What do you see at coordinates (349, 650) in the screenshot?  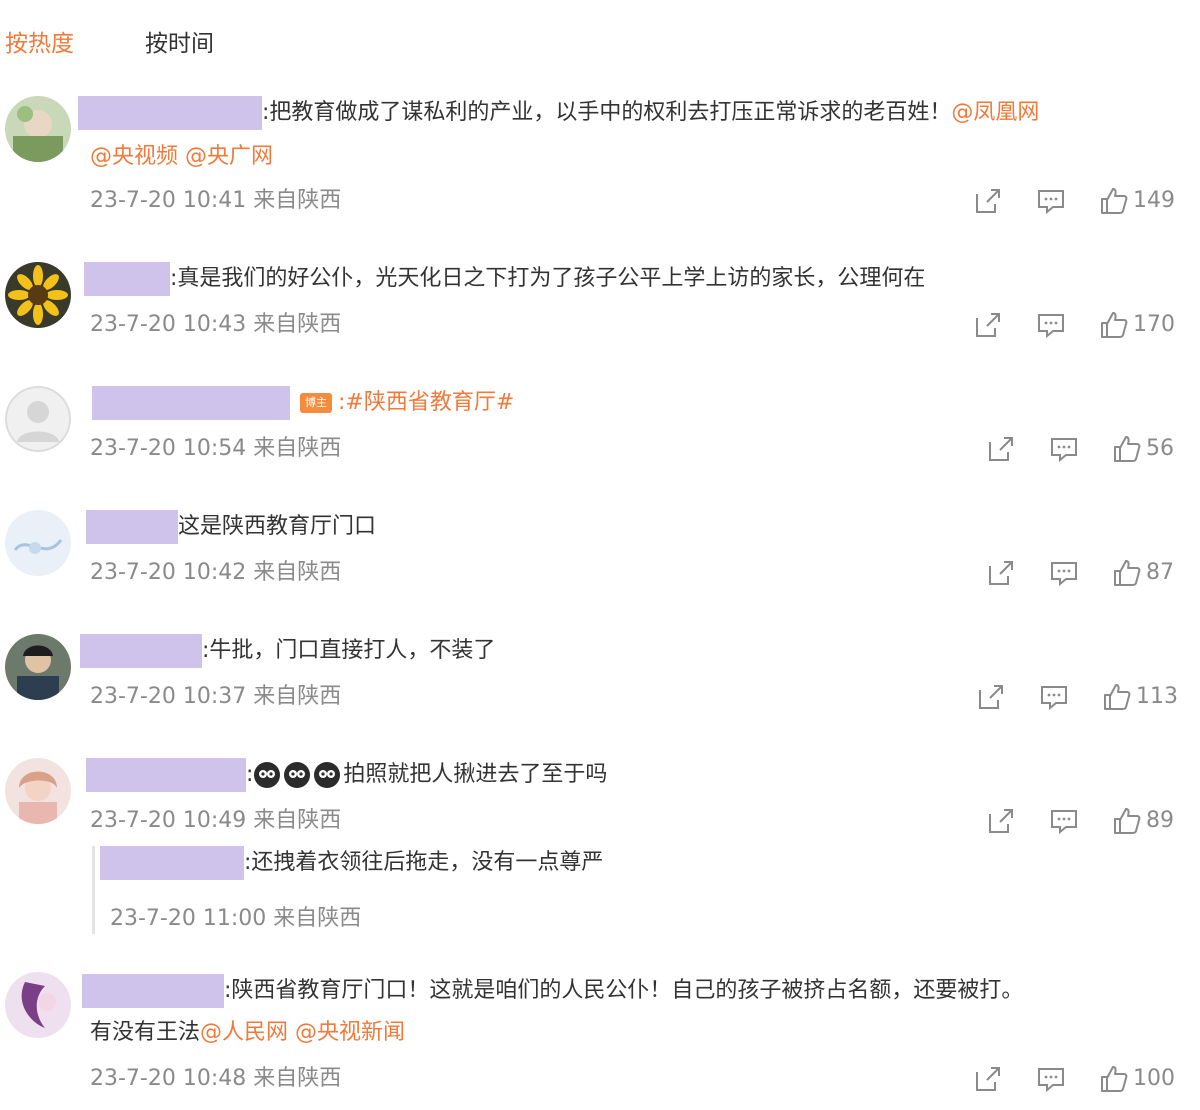 I see `comment-text: :牛批，门口直接打人，不装了` at bounding box center [349, 650].